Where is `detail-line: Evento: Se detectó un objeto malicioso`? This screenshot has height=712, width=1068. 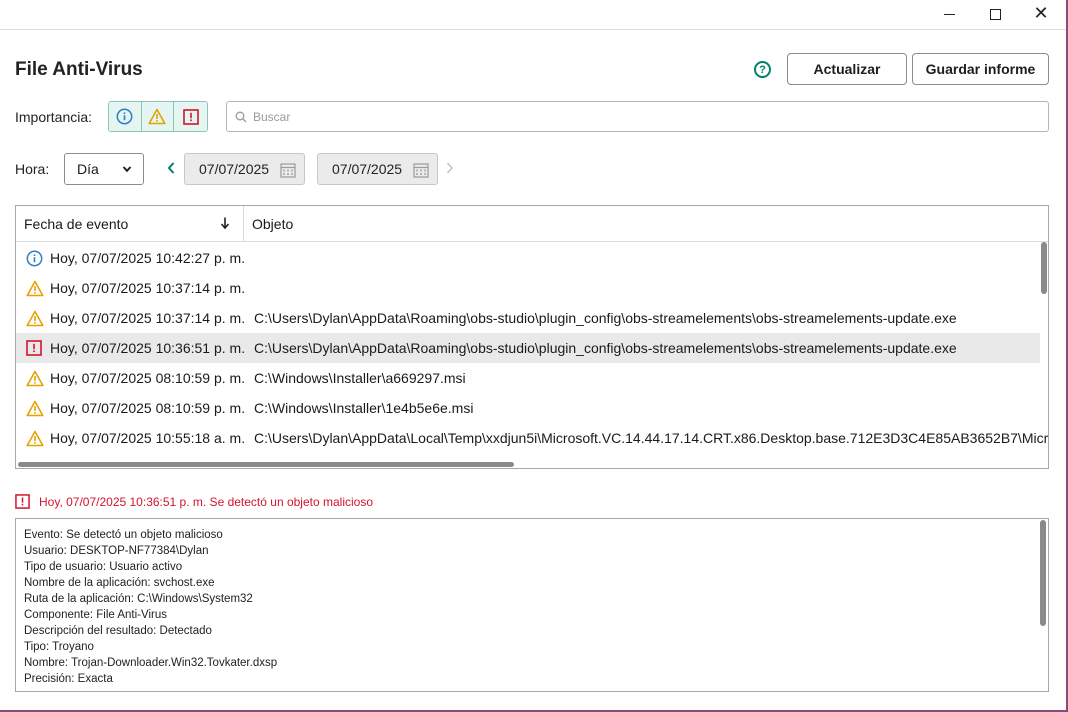
detail-line: Evento: Se detectó un objeto malicioso is located at coordinates (123, 535).